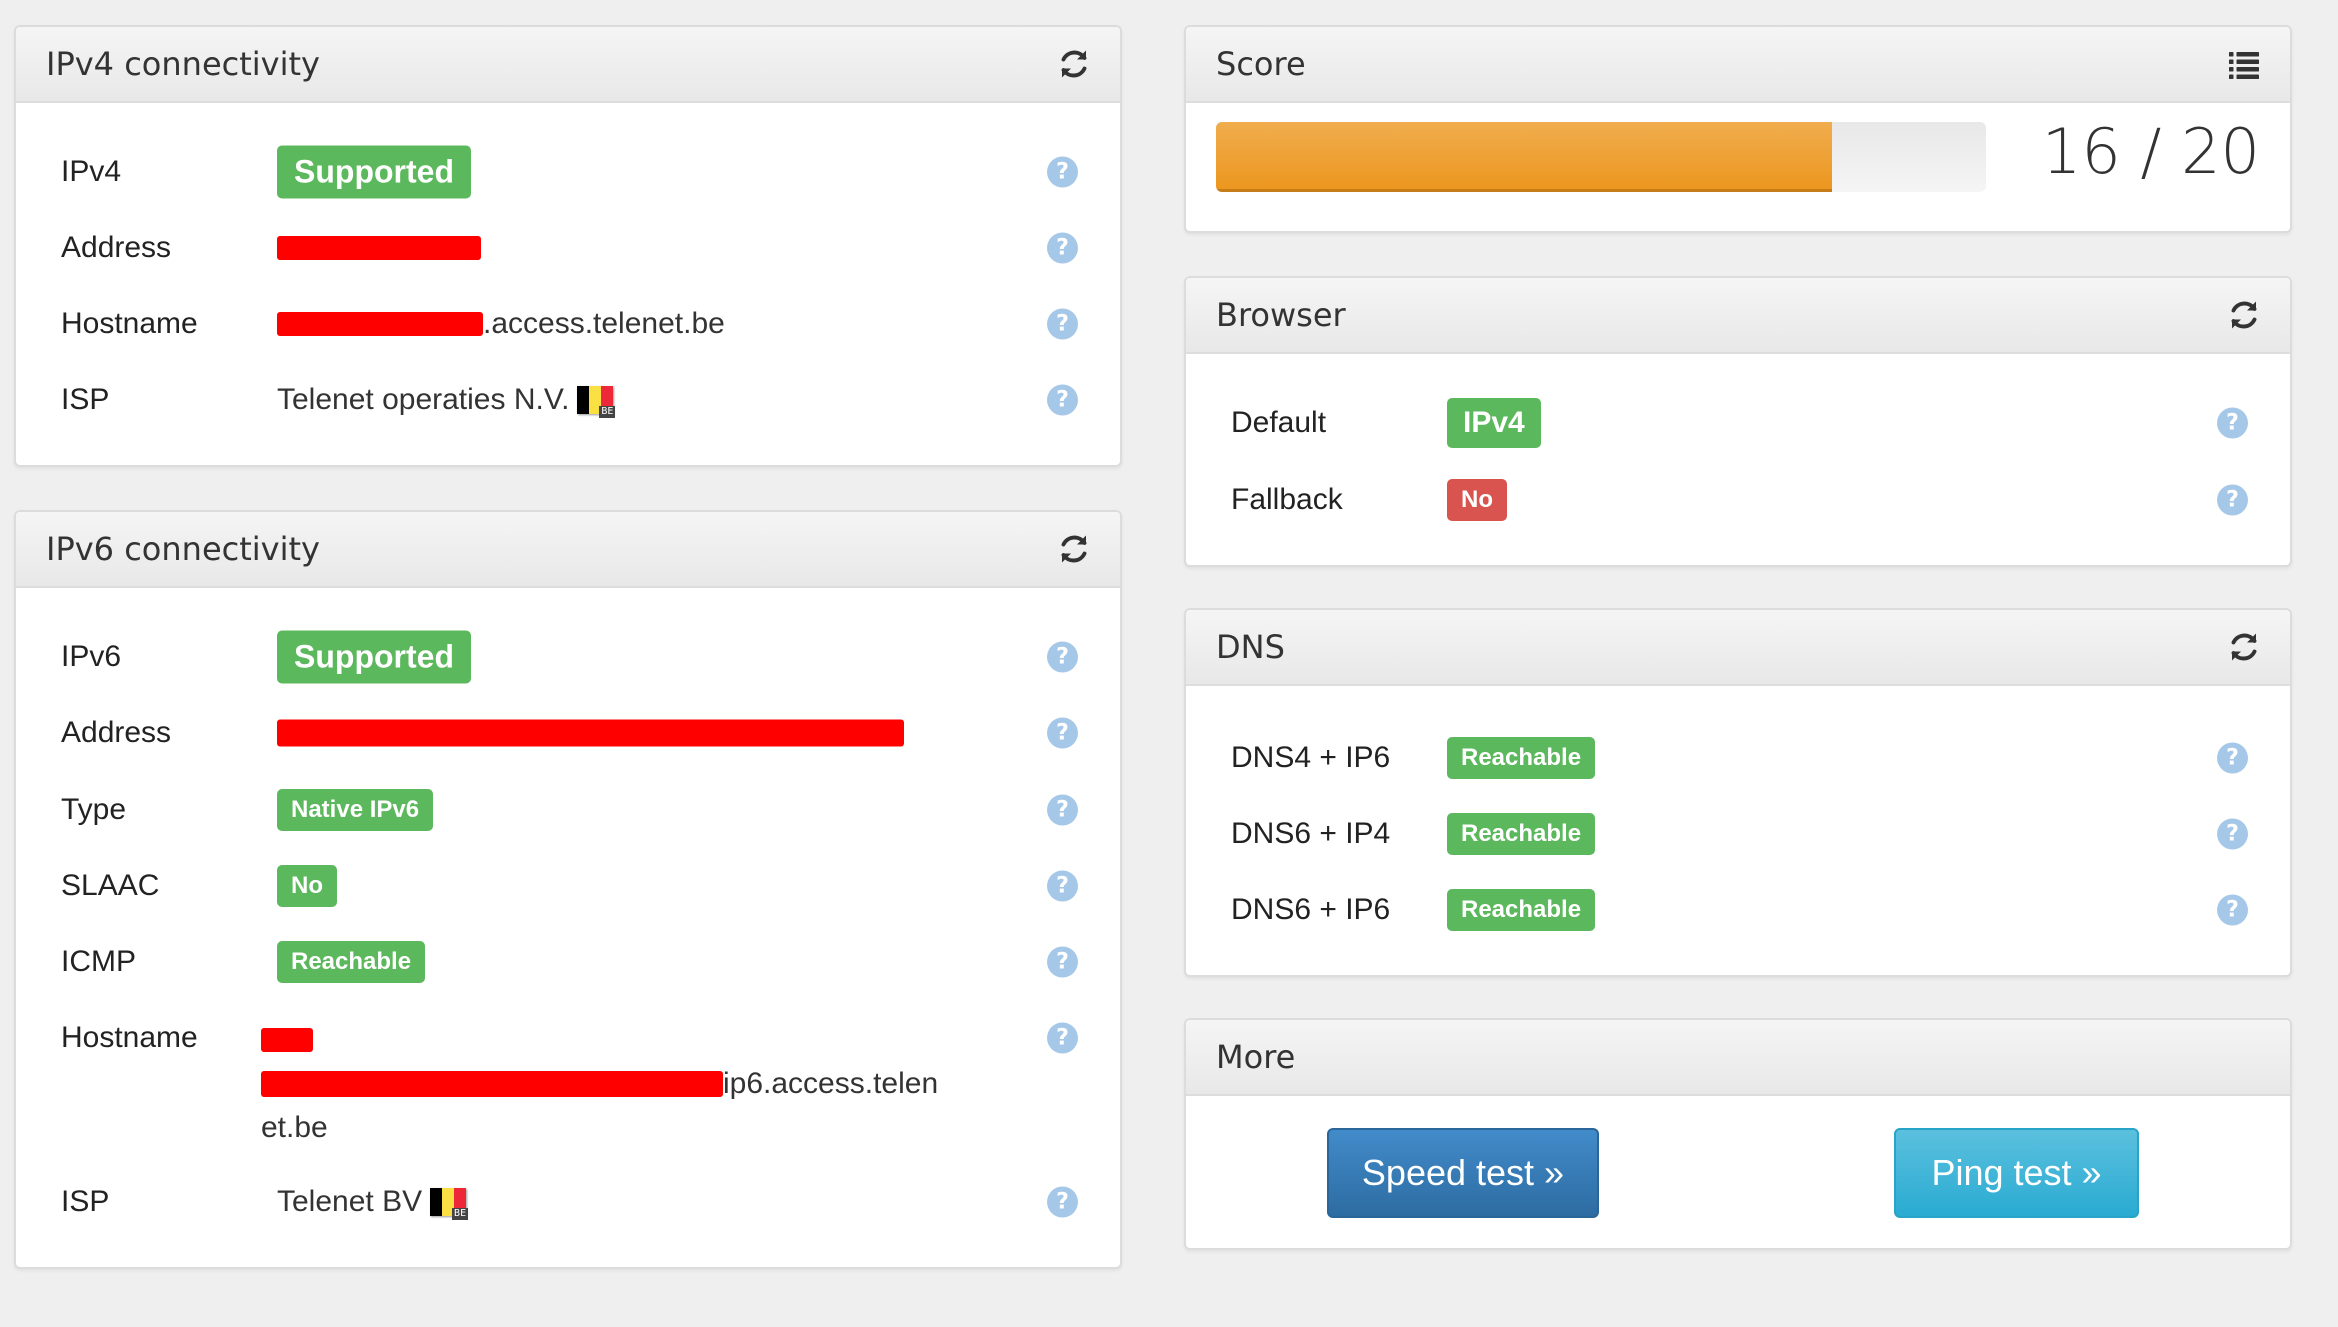  What do you see at coordinates (604, 323) in the screenshot?
I see `hostname-suffix: .access.telenet.be` at bounding box center [604, 323].